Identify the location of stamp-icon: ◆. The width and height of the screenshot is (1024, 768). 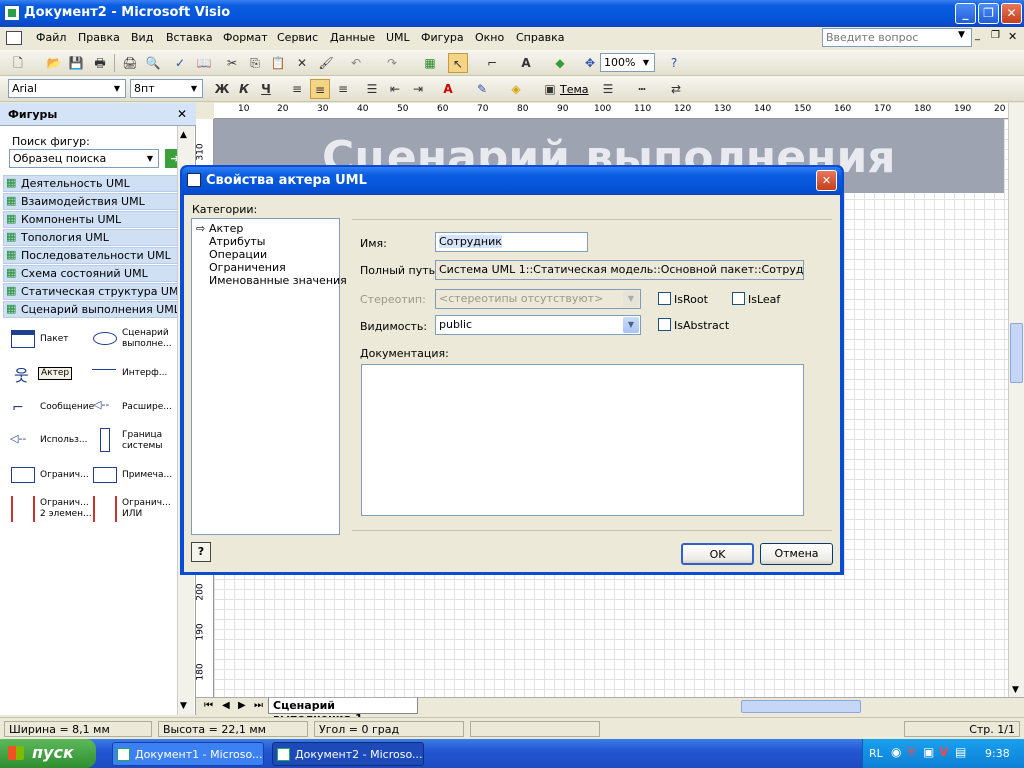
(560, 63).